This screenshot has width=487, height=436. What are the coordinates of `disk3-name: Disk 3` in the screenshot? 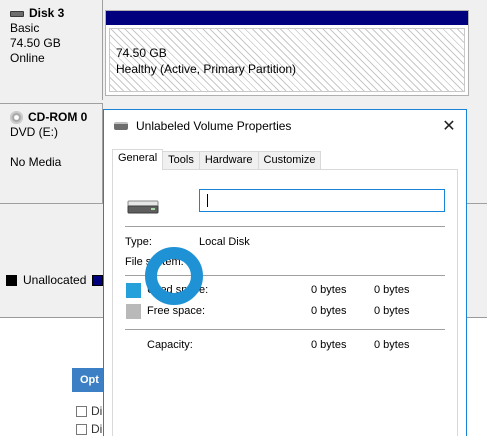 It's located at (47, 13).